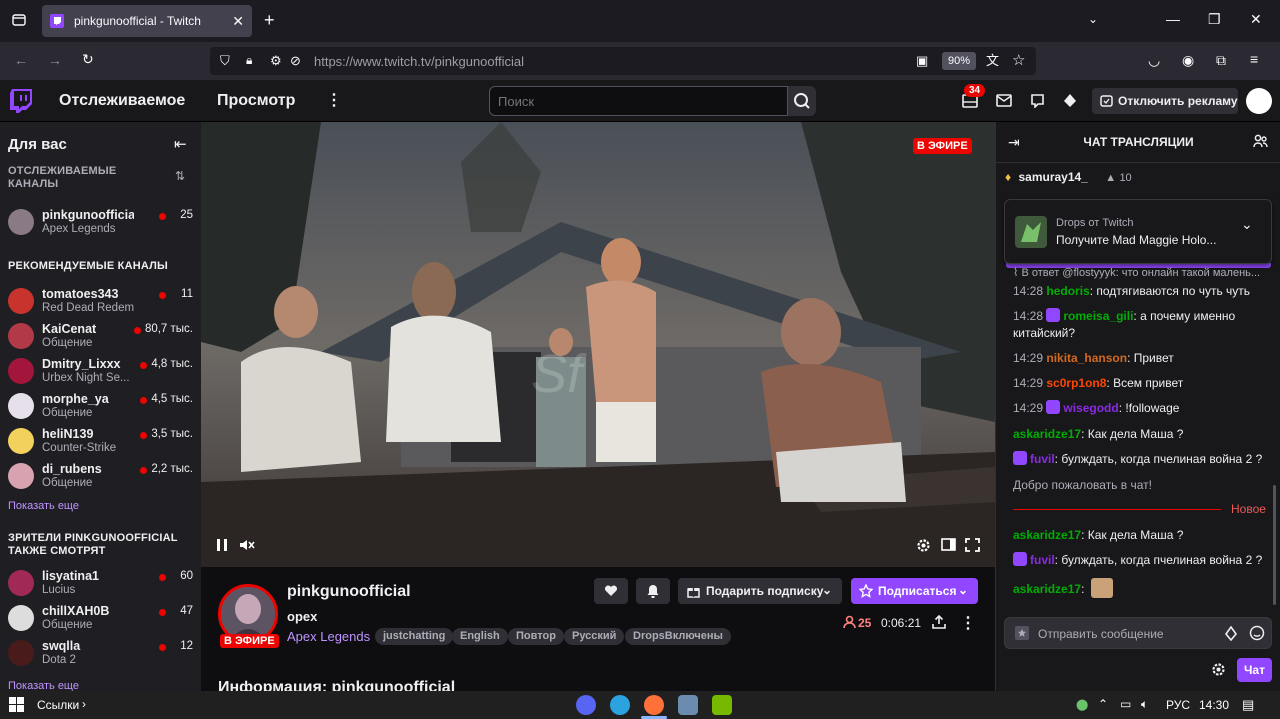 This screenshot has width=1280, height=719. Describe the element at coordinates (419, 61) in the screenshot. I see `url-text: https://www.twitch.tv/pinkgunoofficial` at that location.